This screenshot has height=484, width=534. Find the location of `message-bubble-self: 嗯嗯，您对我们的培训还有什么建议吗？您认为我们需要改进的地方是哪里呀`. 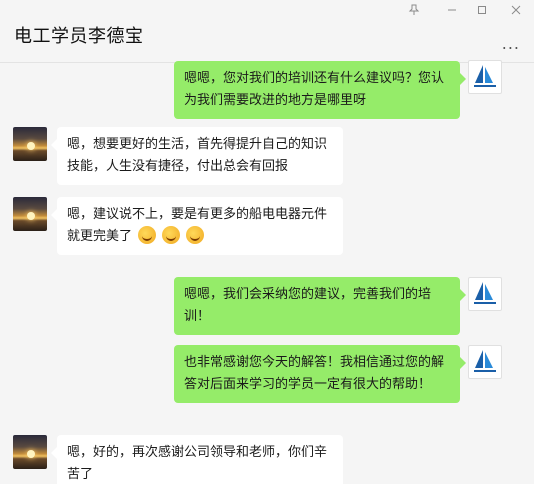

message-bubble-self: 嗯嗯，您对我们的培训还有什么建议吗？您认为我们需要改进的地方是哪里呀 is located at coordinates (320, 90).